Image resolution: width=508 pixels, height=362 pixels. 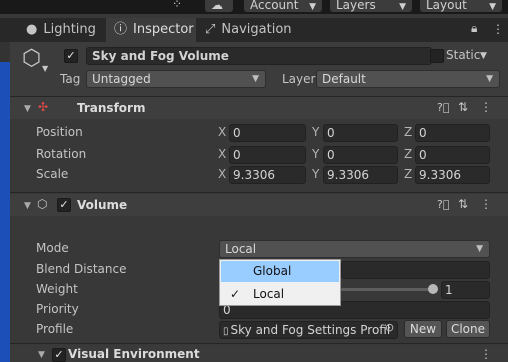 What do you see at coordinates (267, 155) in the screenshot?
I see `rotation-x-field: 0` at bounding box center [267, 155].